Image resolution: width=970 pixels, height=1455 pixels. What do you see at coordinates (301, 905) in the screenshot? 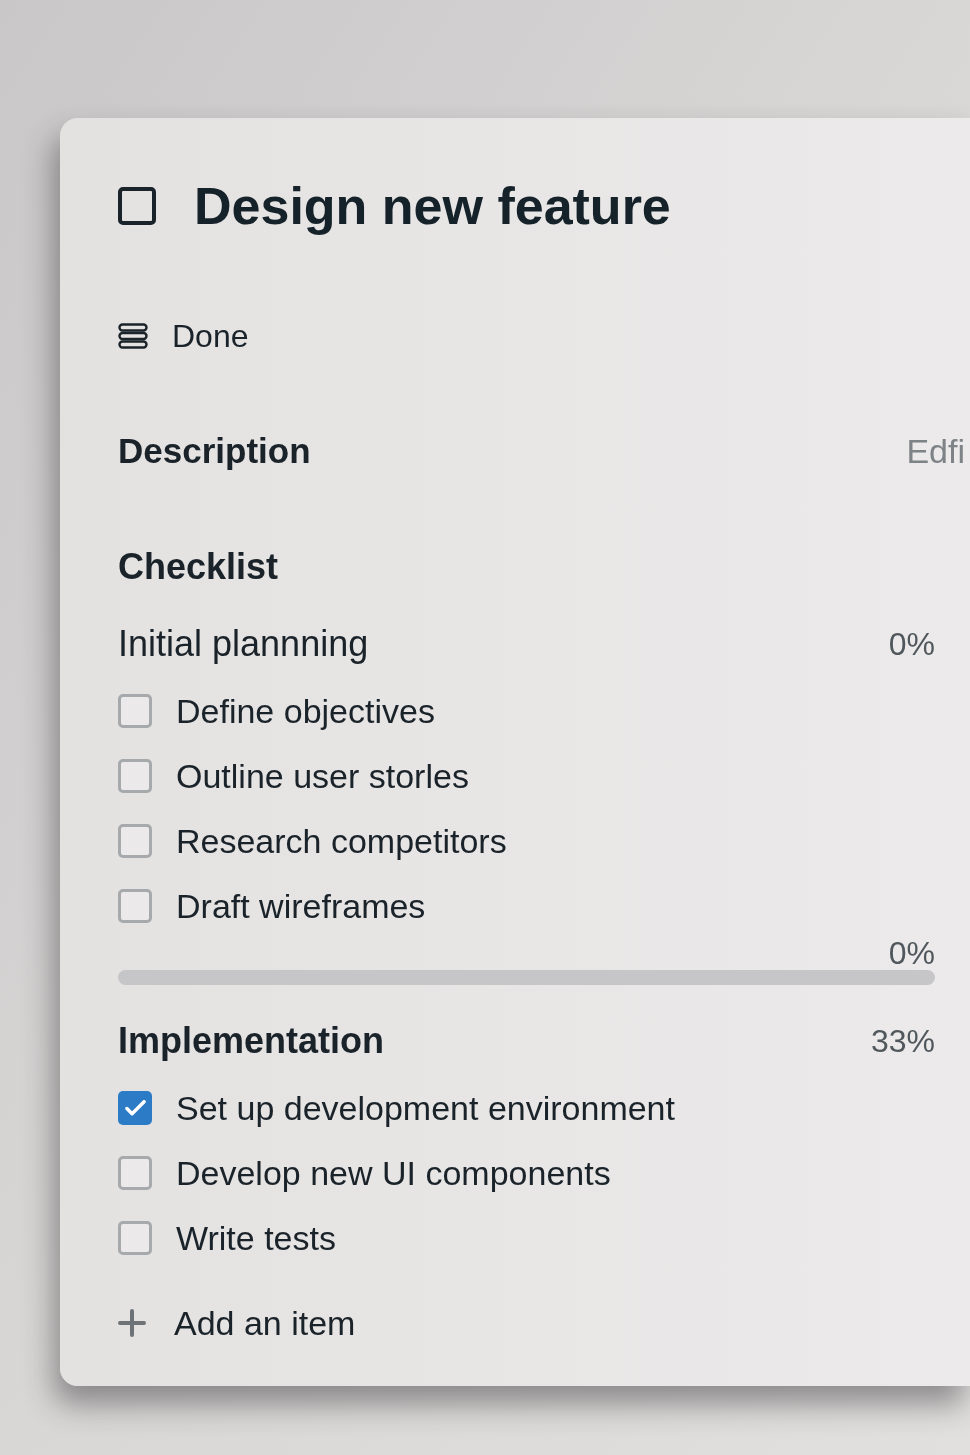
I see `checklist-item-label: Draft wireframes` at bounding box center [301, 905].